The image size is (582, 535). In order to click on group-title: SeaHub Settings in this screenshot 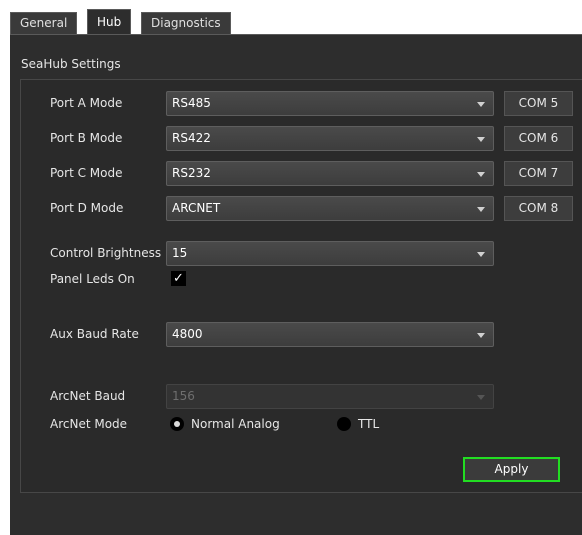, I will do `click(71, 64)`.